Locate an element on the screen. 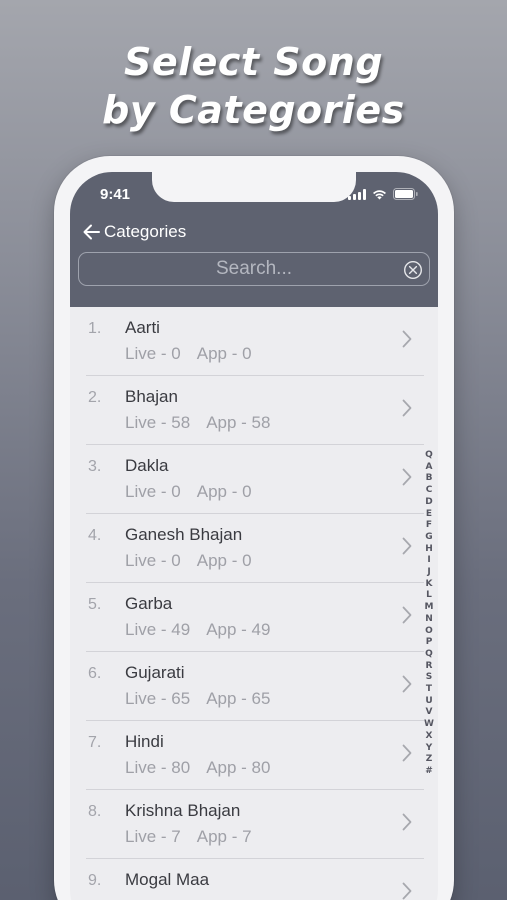 The image size is (507, 900). index-letter: F is located at coordinates (429, 526).